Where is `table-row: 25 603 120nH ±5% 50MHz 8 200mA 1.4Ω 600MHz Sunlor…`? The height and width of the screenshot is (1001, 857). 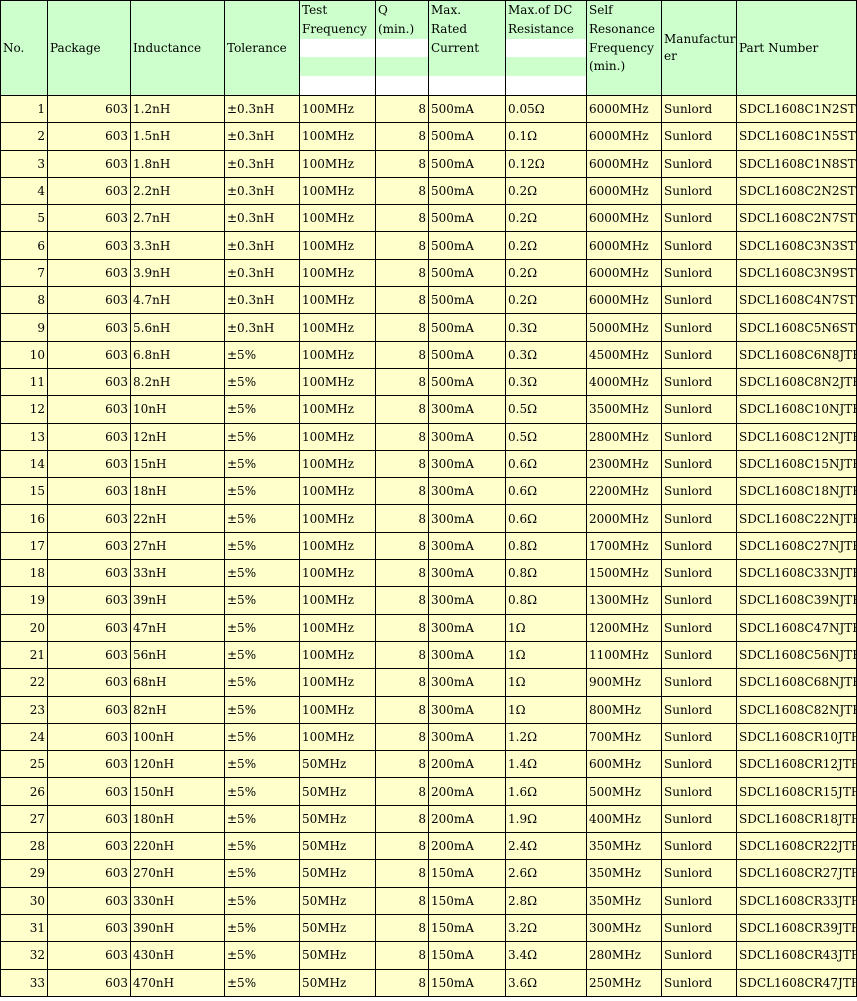
table-row: 25 603 120nH ±5% 50MHz 8 200mA 1.4Ω 600MHz Sunlor… is located at coordinates (428, 764).